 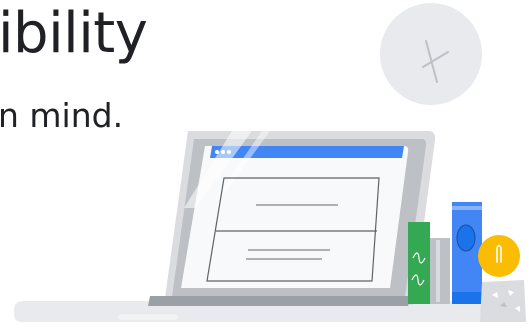 I want to click on clock-icon, so click(x=431, y=54).